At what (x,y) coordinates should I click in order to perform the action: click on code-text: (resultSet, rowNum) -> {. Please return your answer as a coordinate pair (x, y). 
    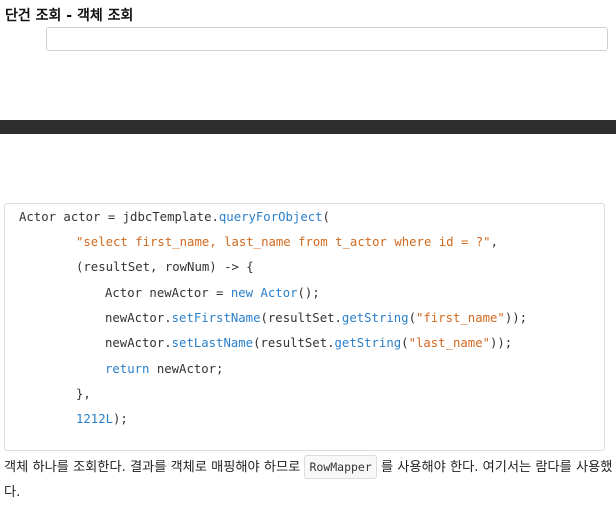
    Looking at the image, I should click on (165, 267).